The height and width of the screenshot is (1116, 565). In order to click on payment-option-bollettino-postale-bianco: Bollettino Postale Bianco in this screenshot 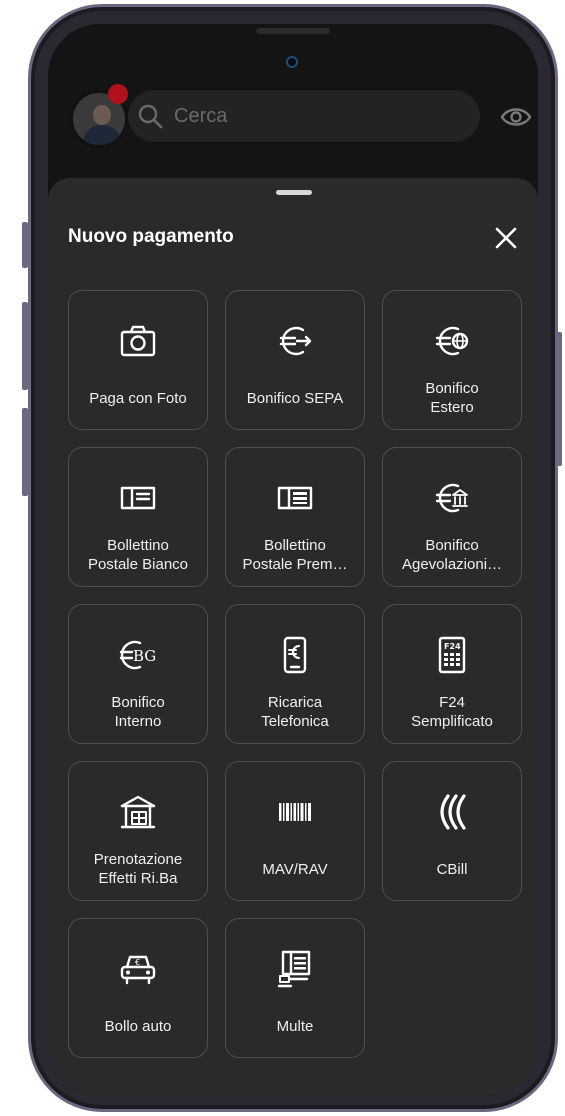, I will do `click(138, 517)`.